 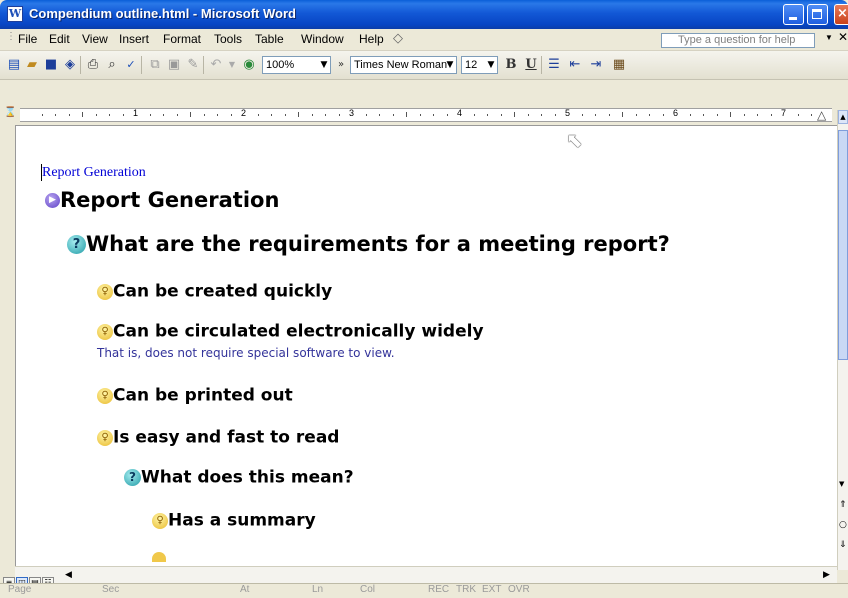 I want to click on bold-button: B, so click(x=511, y=65).